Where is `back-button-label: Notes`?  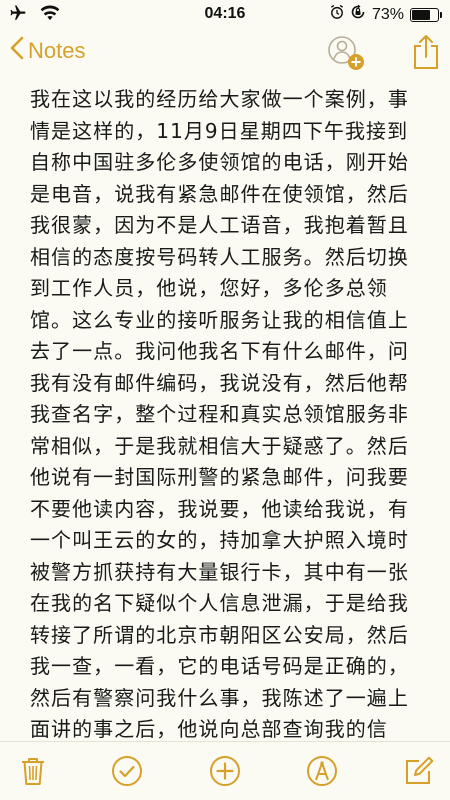
back-button-label: Notes is located at coordinates (57, 50).